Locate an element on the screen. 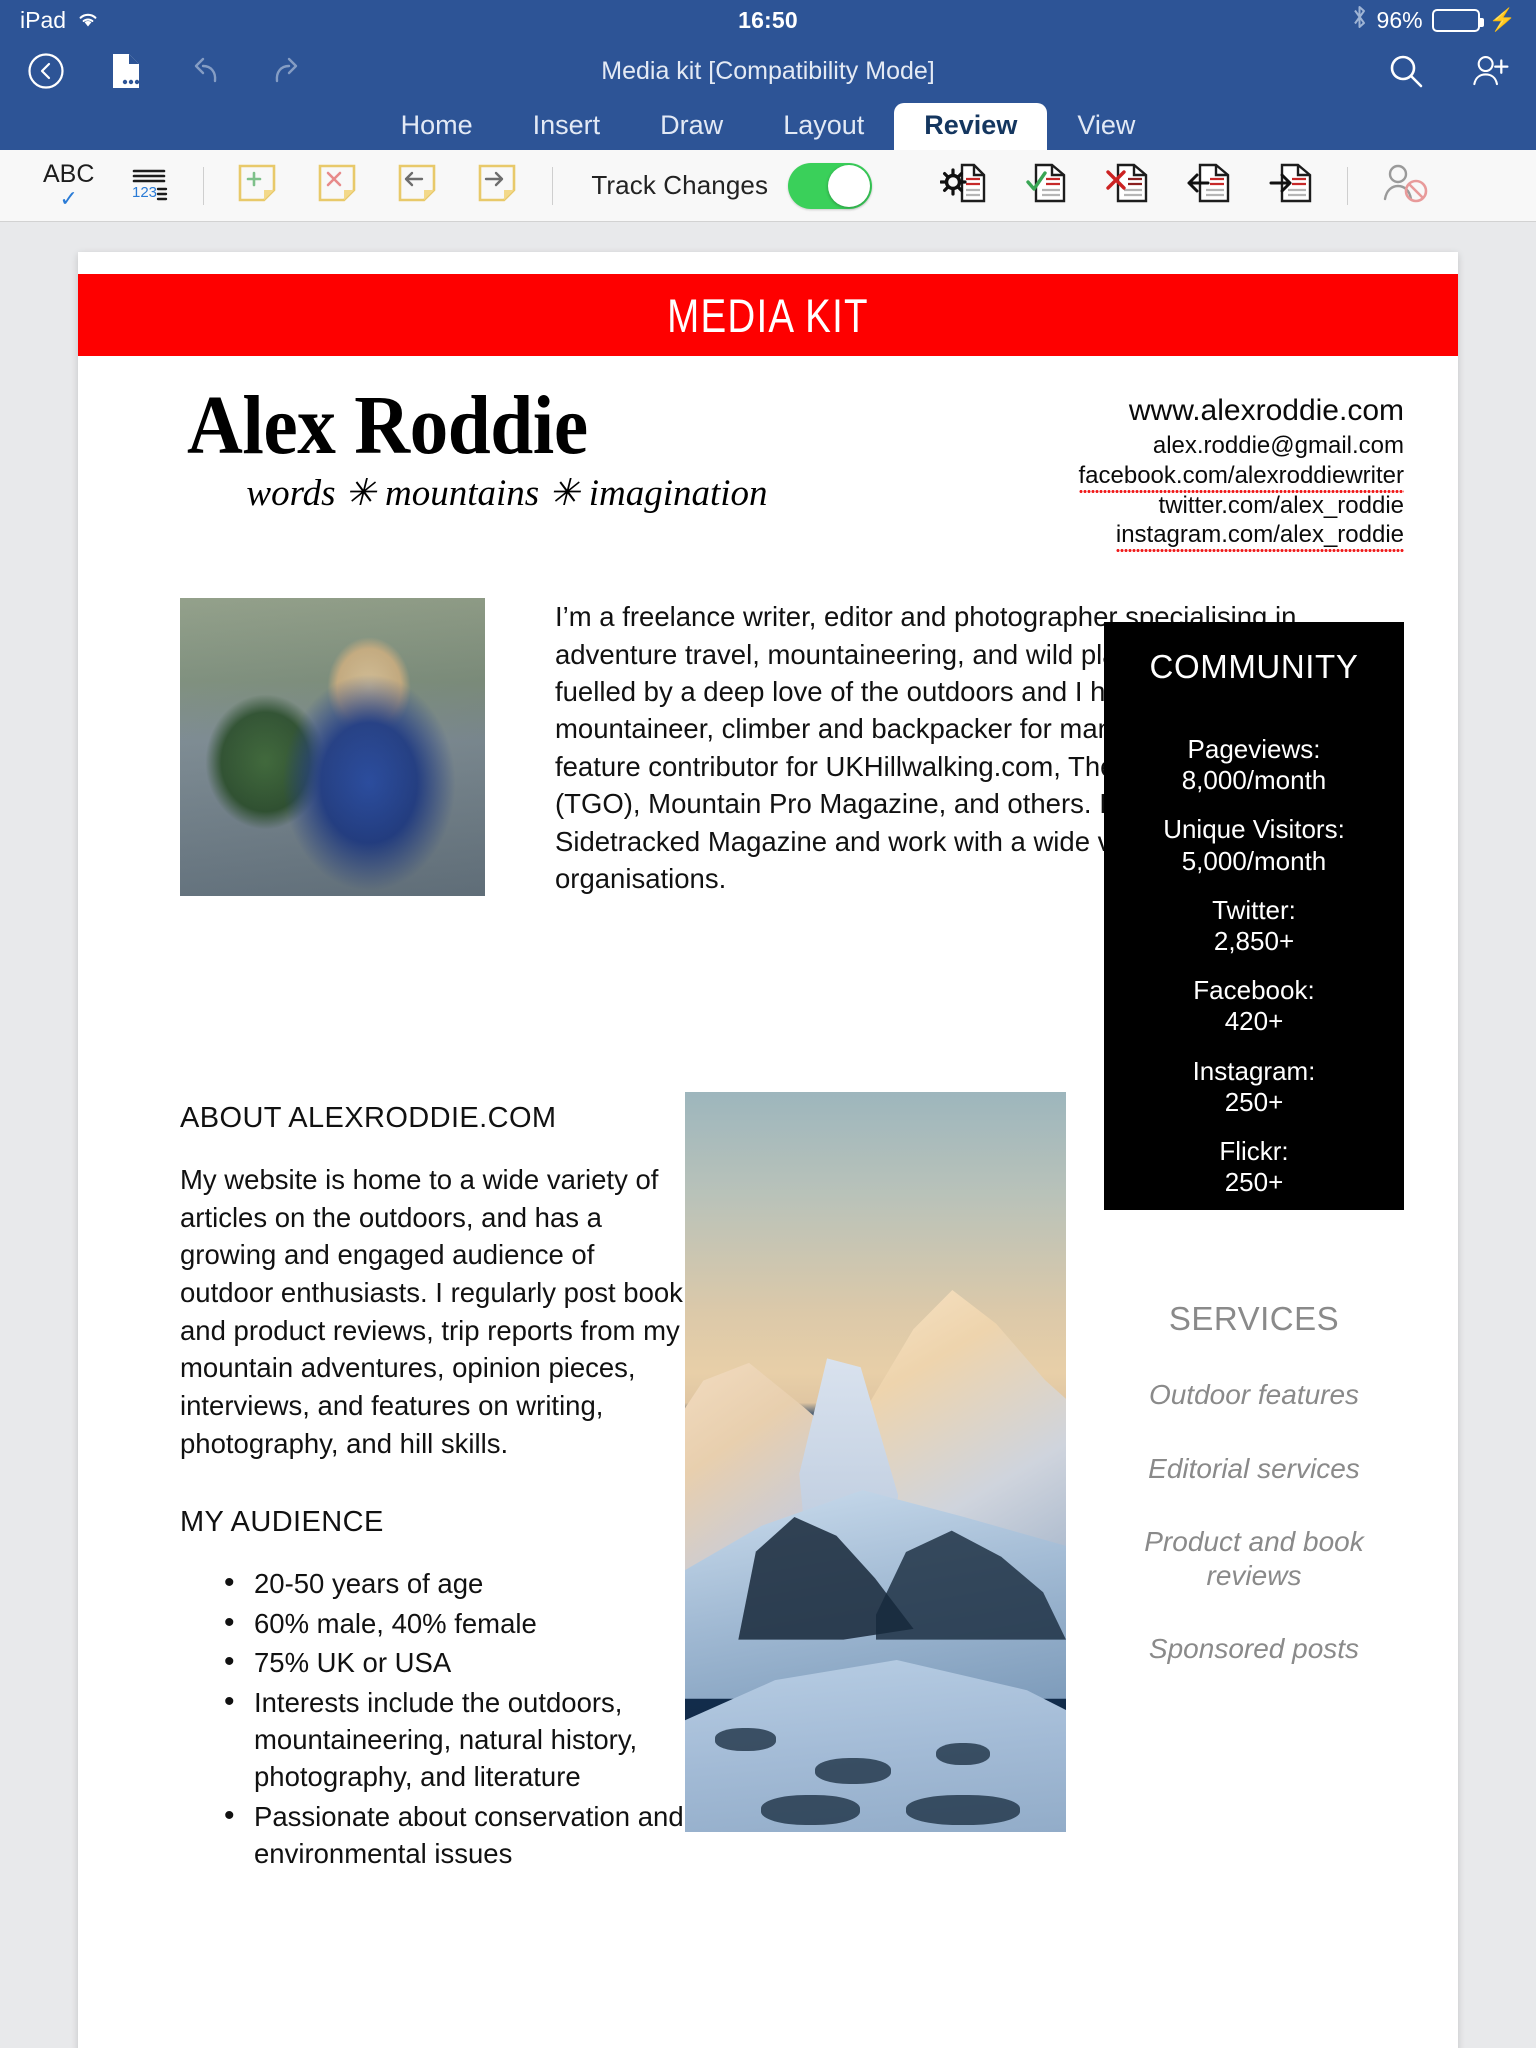  stat-value: 5,000/month is located at coordinates (1254, 860).